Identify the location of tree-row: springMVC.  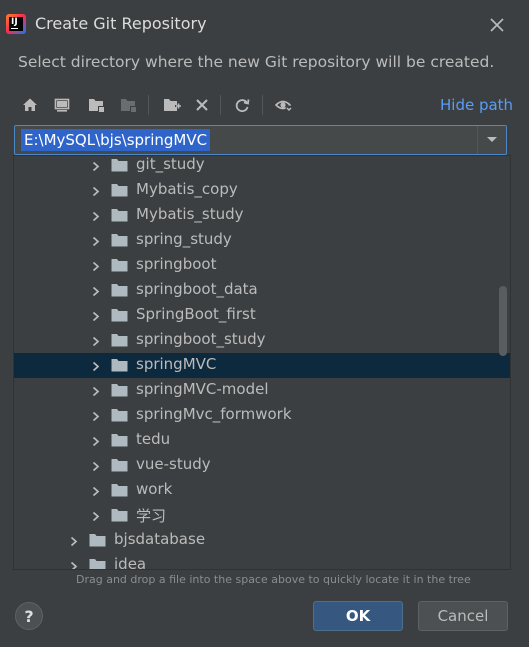
(262, 365).